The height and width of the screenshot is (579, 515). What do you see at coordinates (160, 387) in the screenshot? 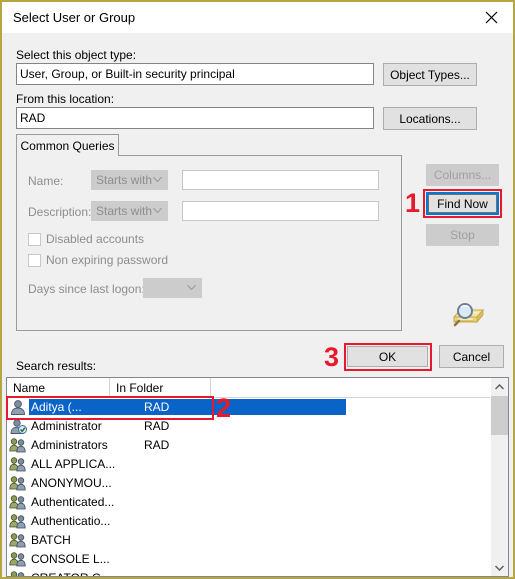
I see `column-header-in-folder: In Folder` at bounding box center [160, 387].